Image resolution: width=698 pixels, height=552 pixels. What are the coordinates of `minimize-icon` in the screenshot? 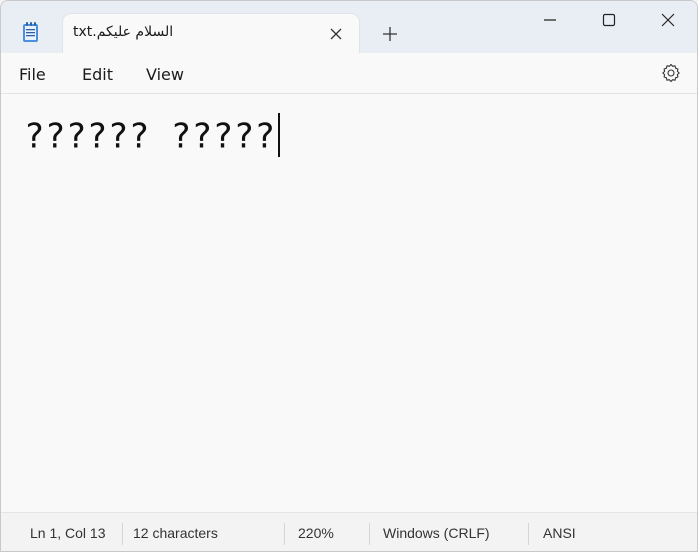 It's located at (550, 20).